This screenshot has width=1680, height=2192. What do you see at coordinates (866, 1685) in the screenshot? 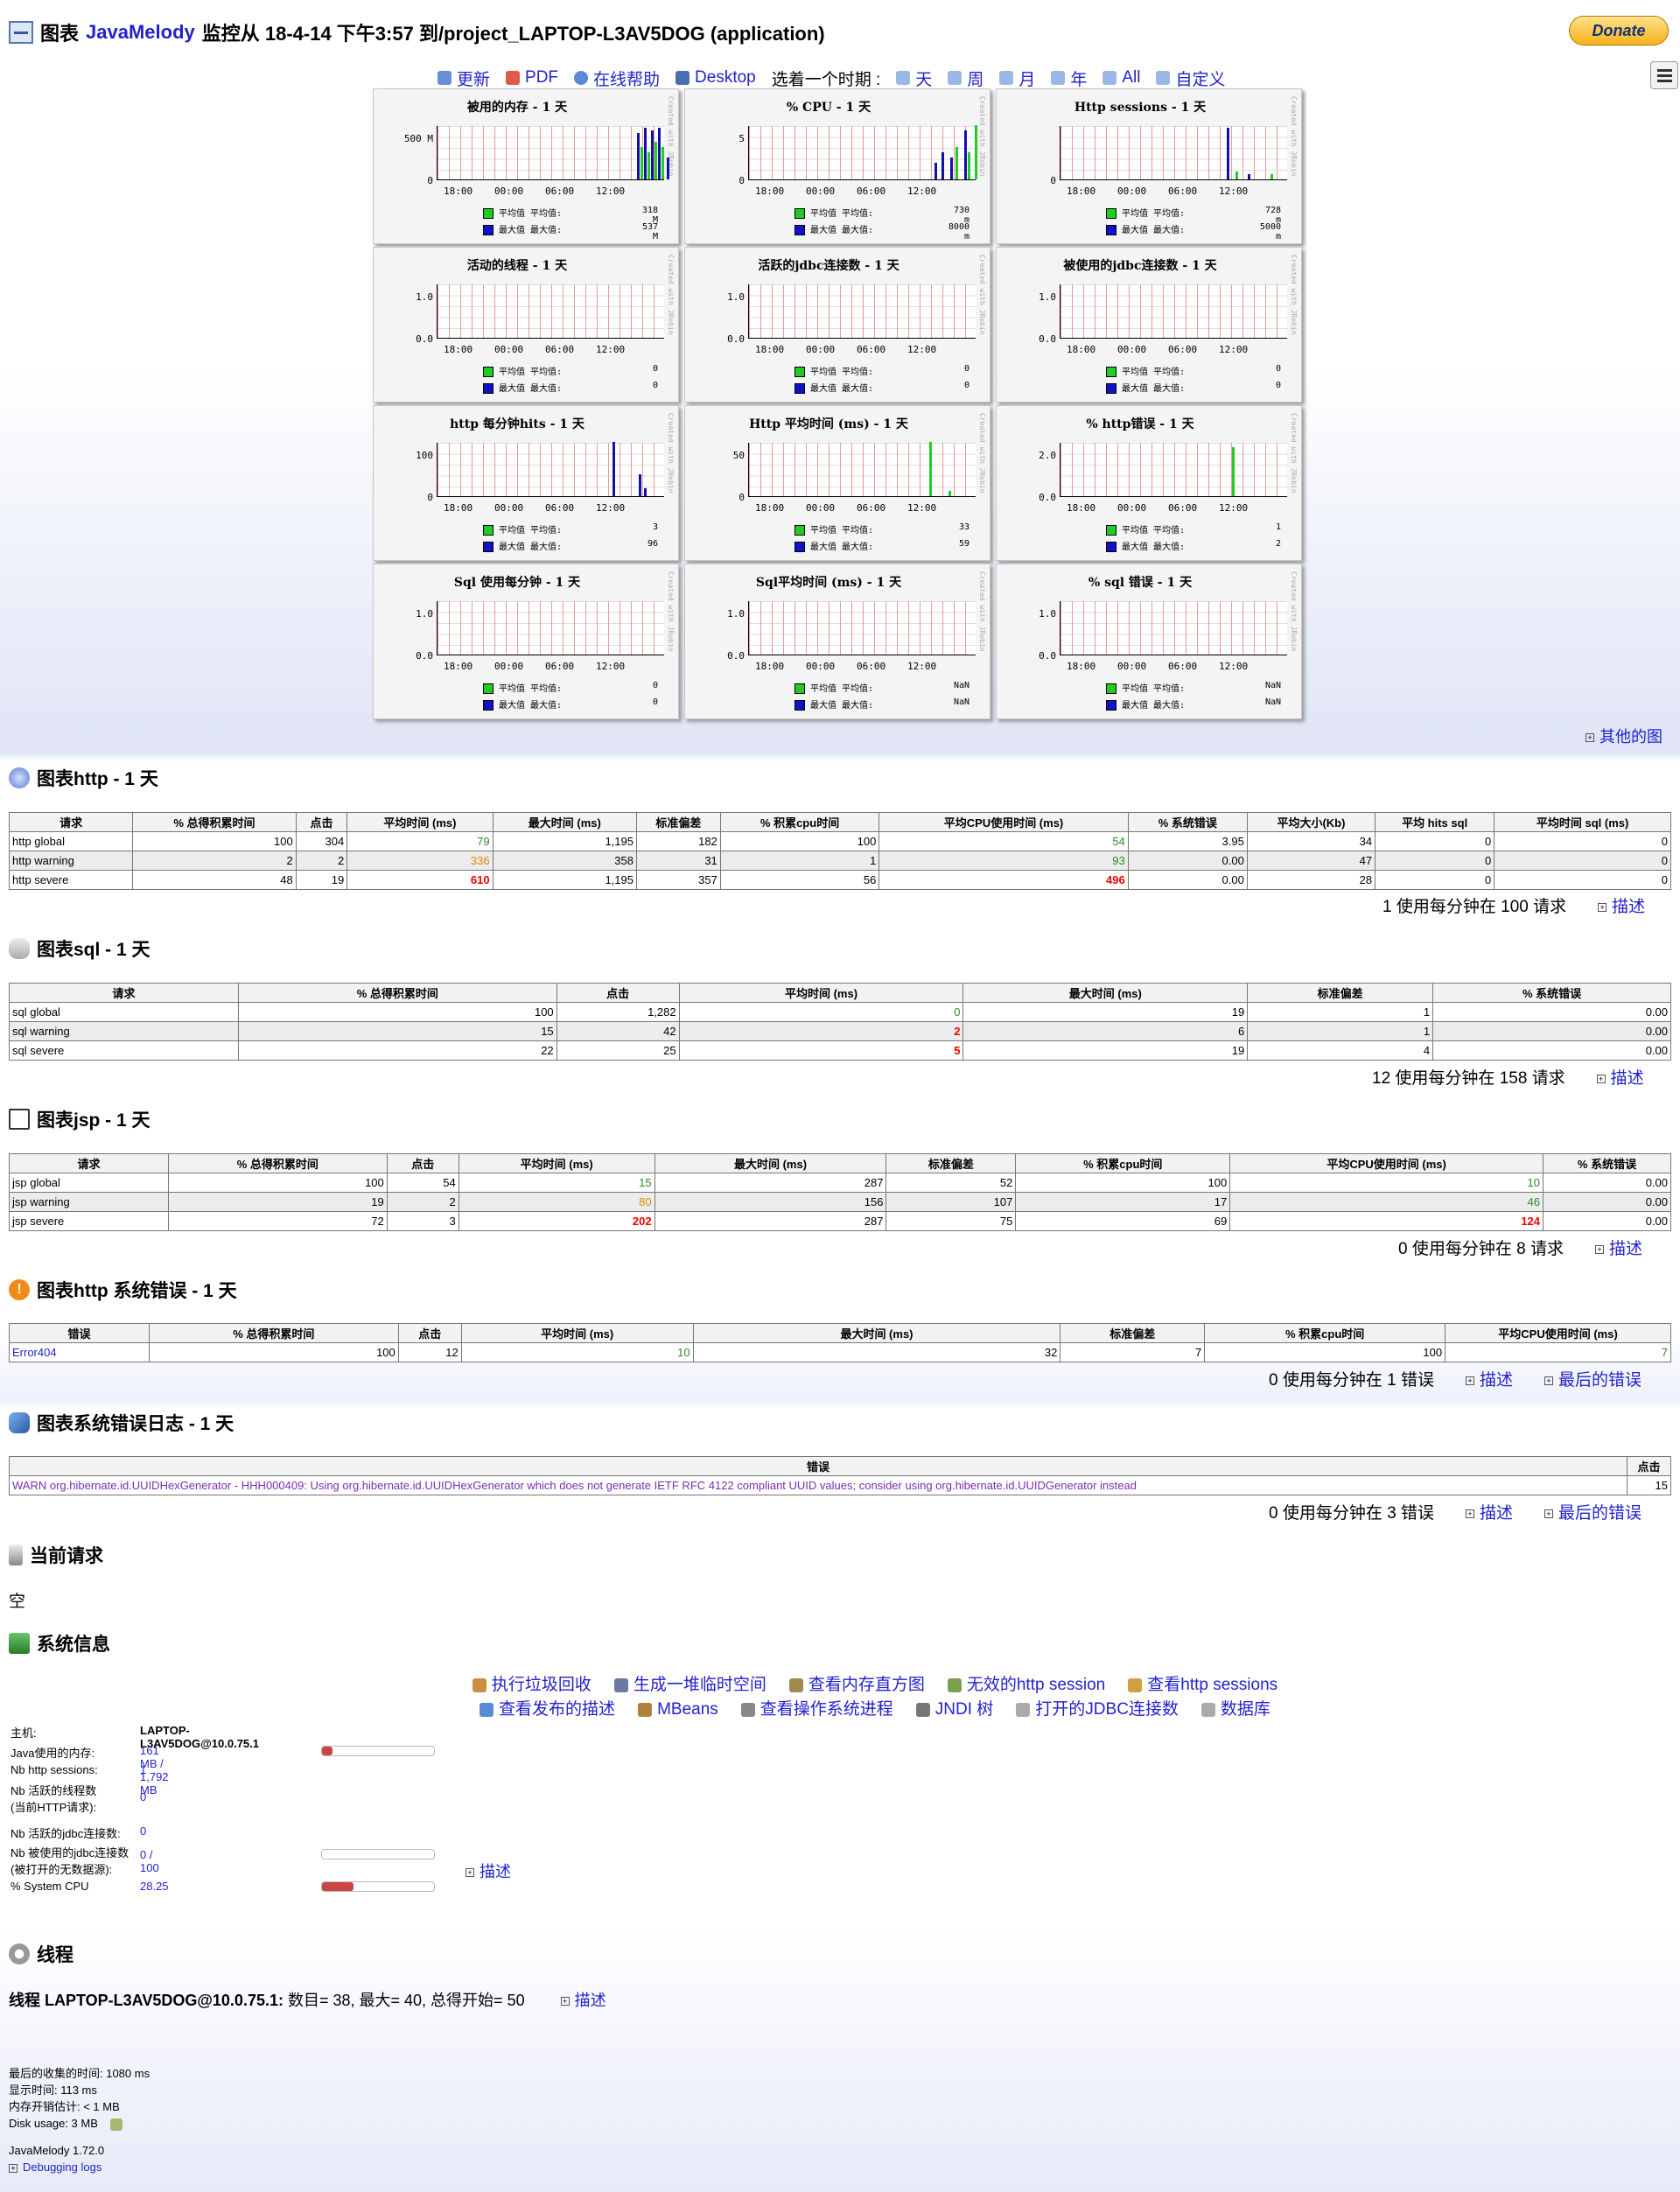
I see `system-action-link: 查看内存直方图` at bounding box center [866, 1685].